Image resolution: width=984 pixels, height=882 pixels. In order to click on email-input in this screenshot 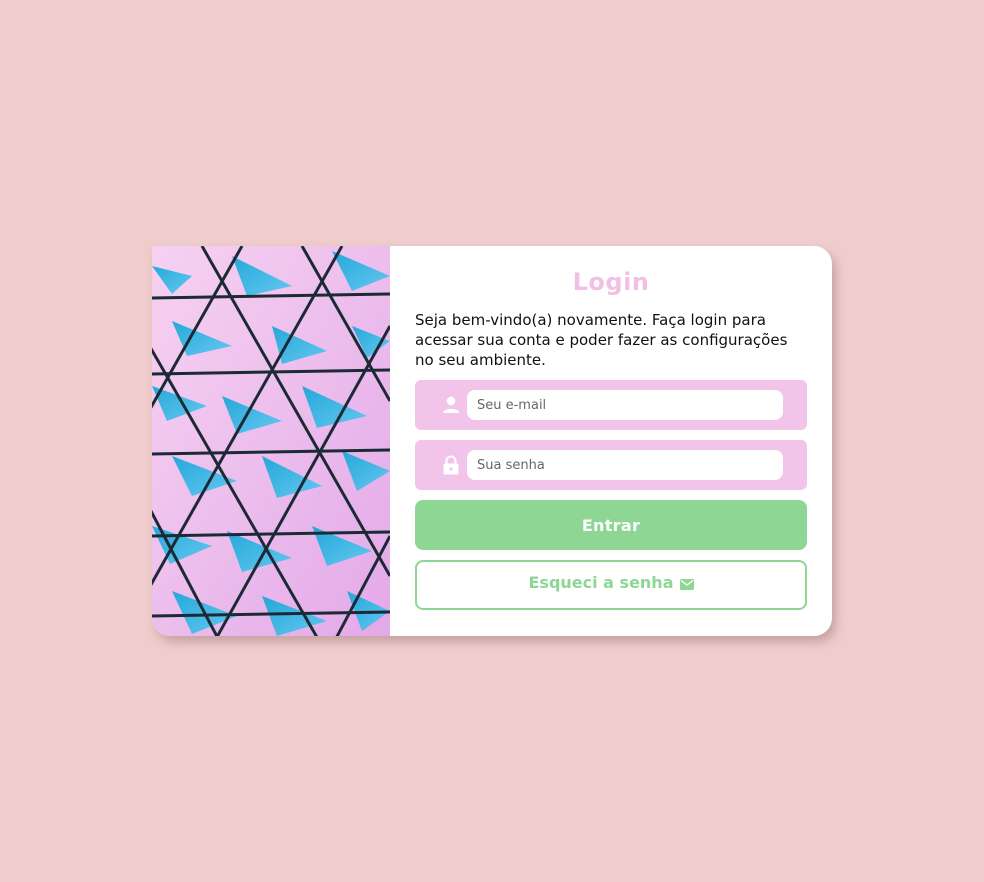, I will do `click(625, 405)`.